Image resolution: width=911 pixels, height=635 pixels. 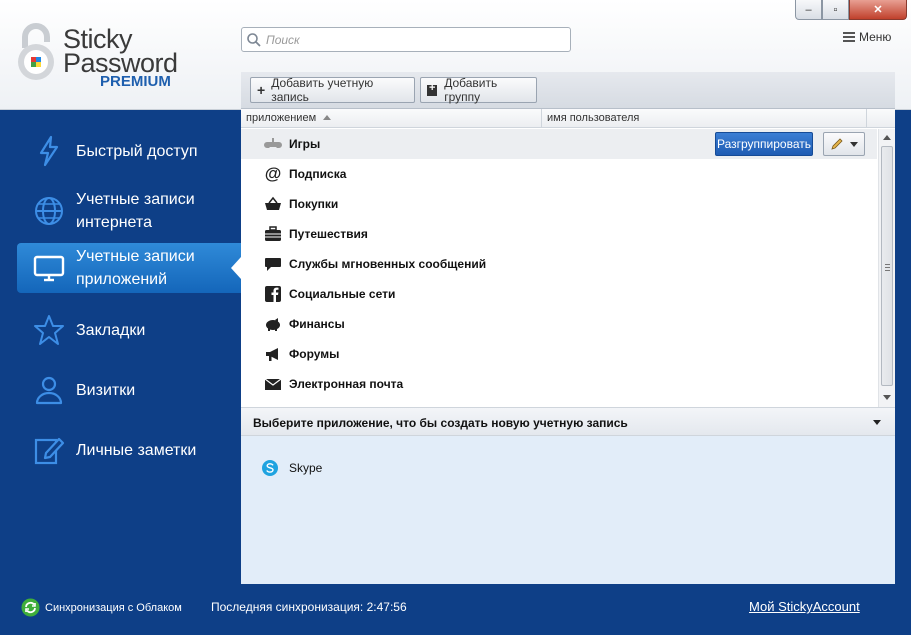 I want to click on sync-label: Синхронизация с Облаком, so click(x=113, y=607).